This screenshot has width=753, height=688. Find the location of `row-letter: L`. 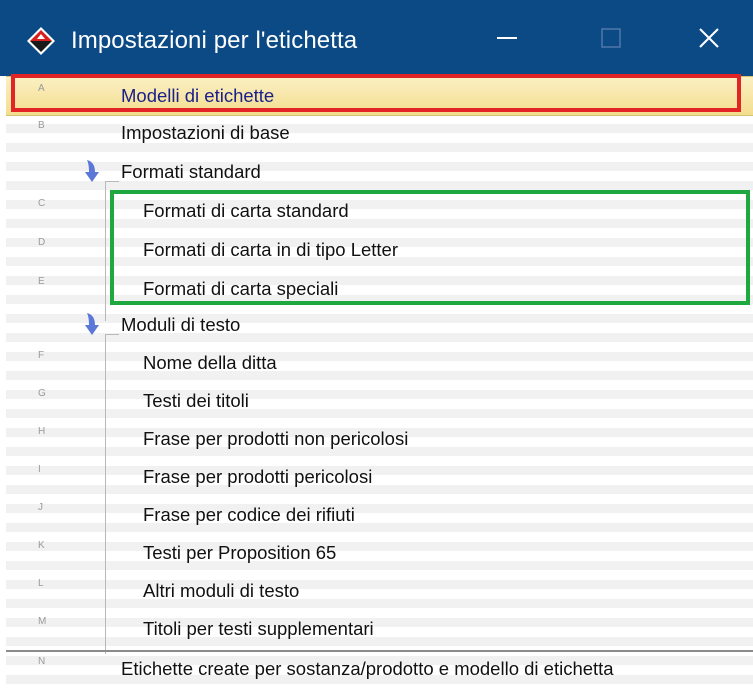

row-letter: L is located at coordinates (41, 583).